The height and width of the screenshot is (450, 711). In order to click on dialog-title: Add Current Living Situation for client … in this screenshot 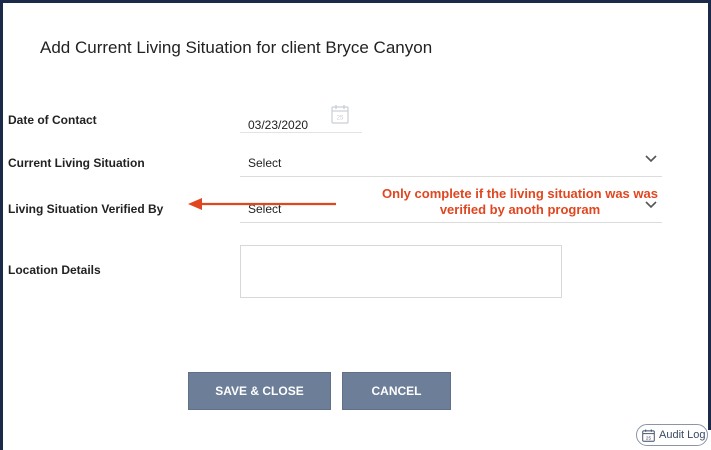, I will do `click(236, 47)`.